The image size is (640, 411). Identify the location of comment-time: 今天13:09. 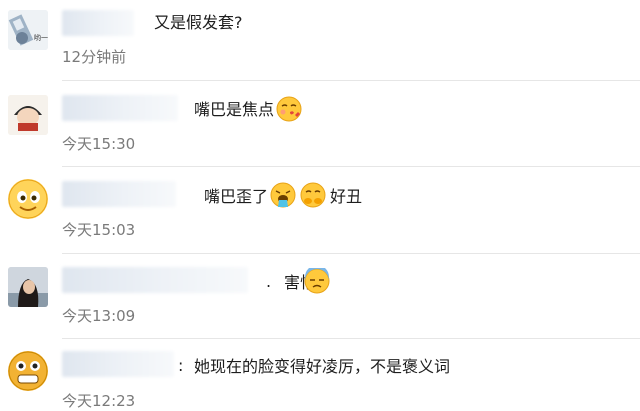
(99, 316).